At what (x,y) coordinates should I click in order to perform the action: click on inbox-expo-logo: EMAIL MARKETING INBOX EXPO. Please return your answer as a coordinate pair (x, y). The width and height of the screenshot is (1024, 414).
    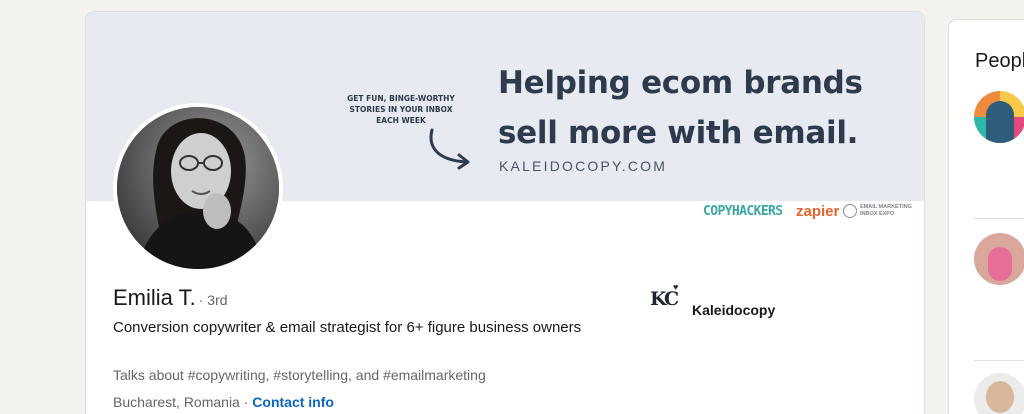
    Looking at the image, I should click on (877, 211).